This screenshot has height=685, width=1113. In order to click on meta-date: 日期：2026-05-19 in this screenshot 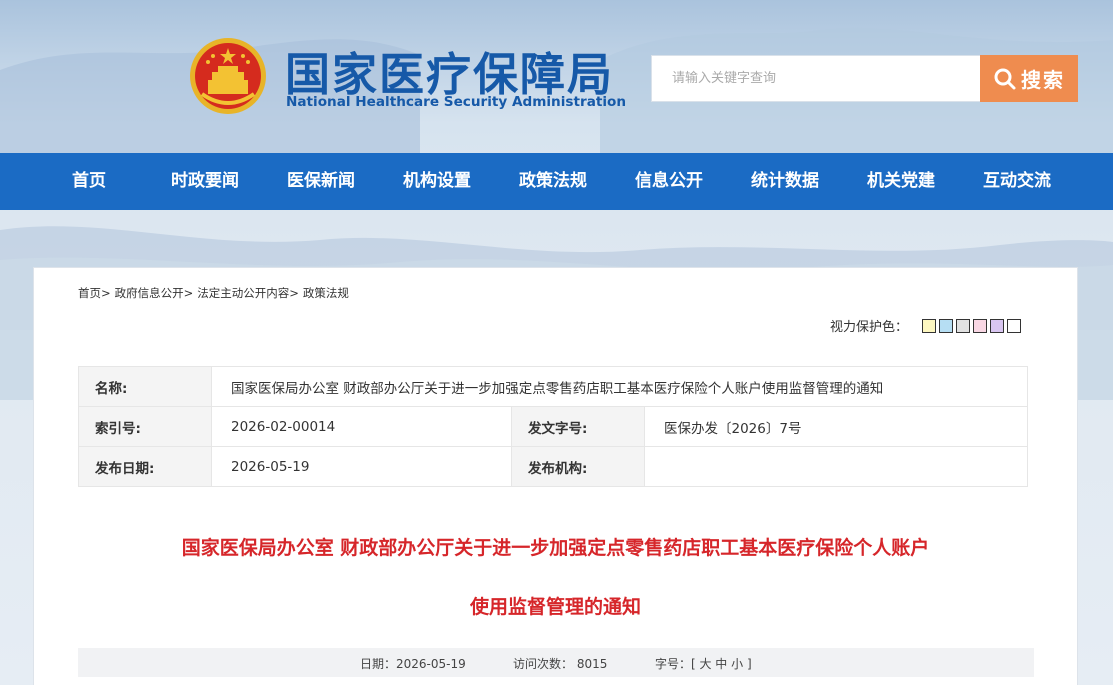, I will do `click(413, 664)`.